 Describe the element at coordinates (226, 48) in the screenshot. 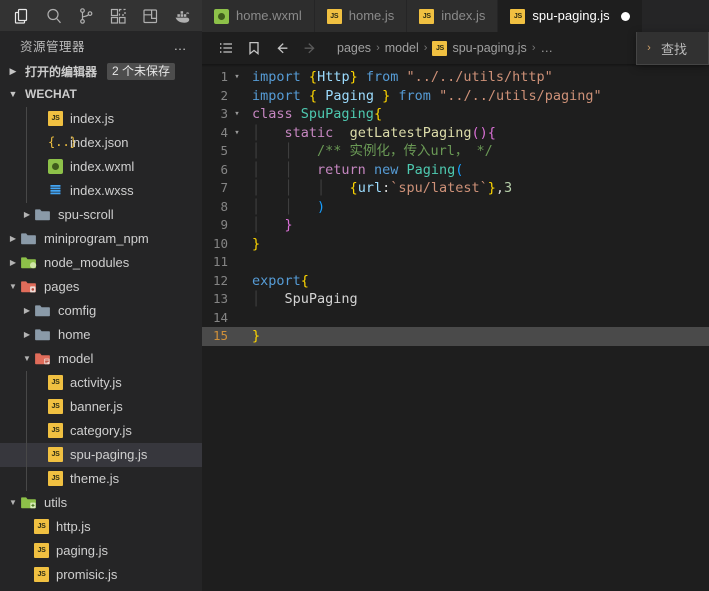

I see `outline-icon` at that location.